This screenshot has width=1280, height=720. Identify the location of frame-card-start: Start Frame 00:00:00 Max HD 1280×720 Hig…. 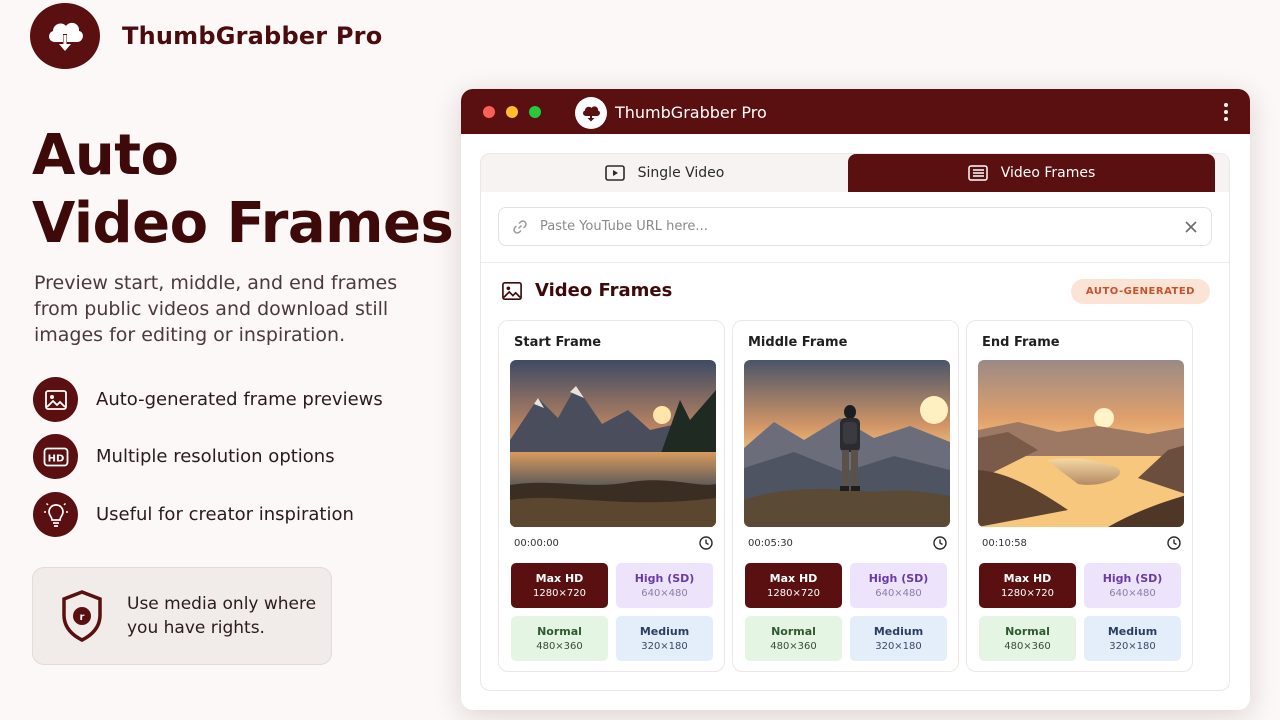
(611, 496).